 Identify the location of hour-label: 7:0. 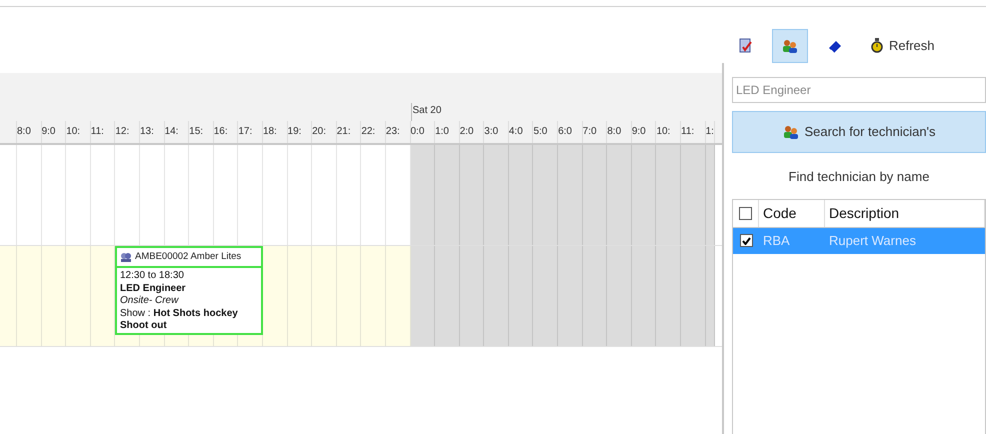
(595, 132).